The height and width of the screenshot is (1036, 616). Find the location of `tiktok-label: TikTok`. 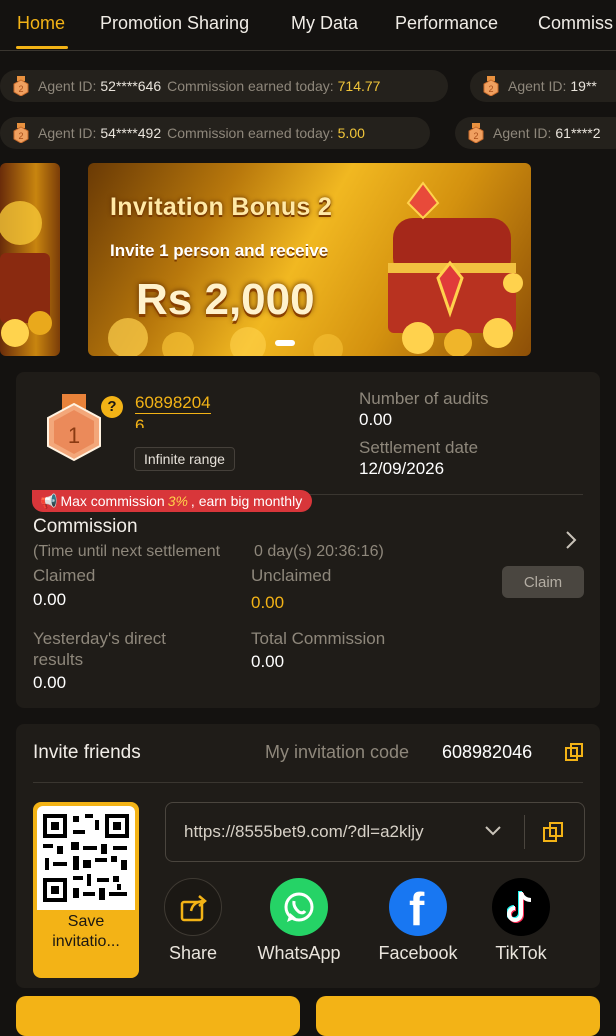

tiktok-label: TikTok is located at coordinates (521, 953).